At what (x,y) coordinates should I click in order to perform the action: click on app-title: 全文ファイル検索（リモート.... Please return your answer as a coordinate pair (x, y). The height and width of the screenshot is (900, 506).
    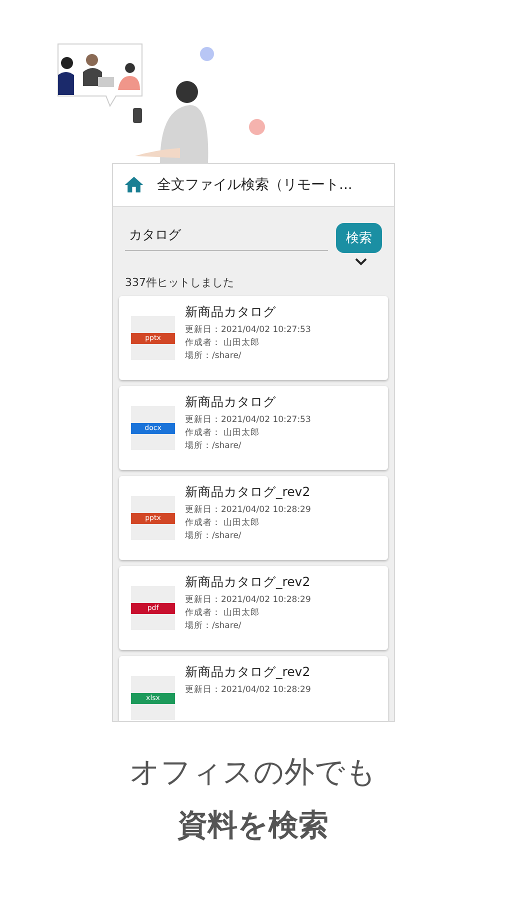
    Looking at the image, I should click on (254, 185).